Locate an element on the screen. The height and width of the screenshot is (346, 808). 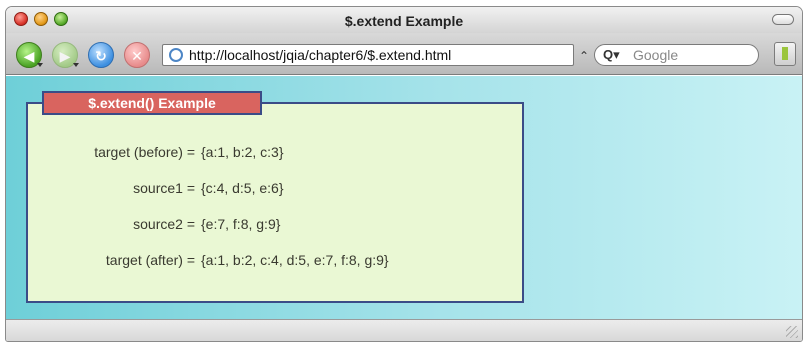
result-row: source2 = {e:7, f:8, g:9} is located at coordinates (154, 224).